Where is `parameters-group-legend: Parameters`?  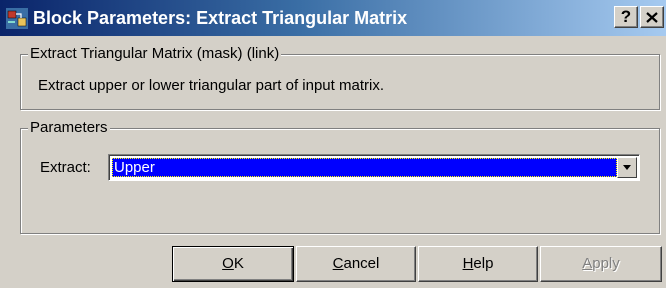 parameters-group-legend: Parameters is located at coordinates (69, 128).